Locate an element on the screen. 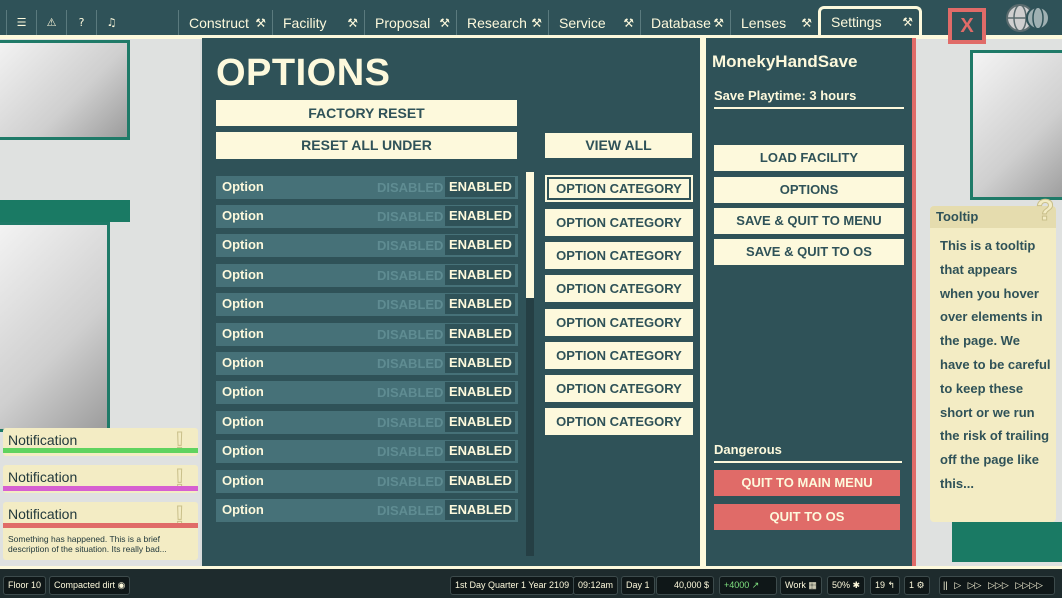  tab-service: Service ⚒ is located at coordinates (594, 23).